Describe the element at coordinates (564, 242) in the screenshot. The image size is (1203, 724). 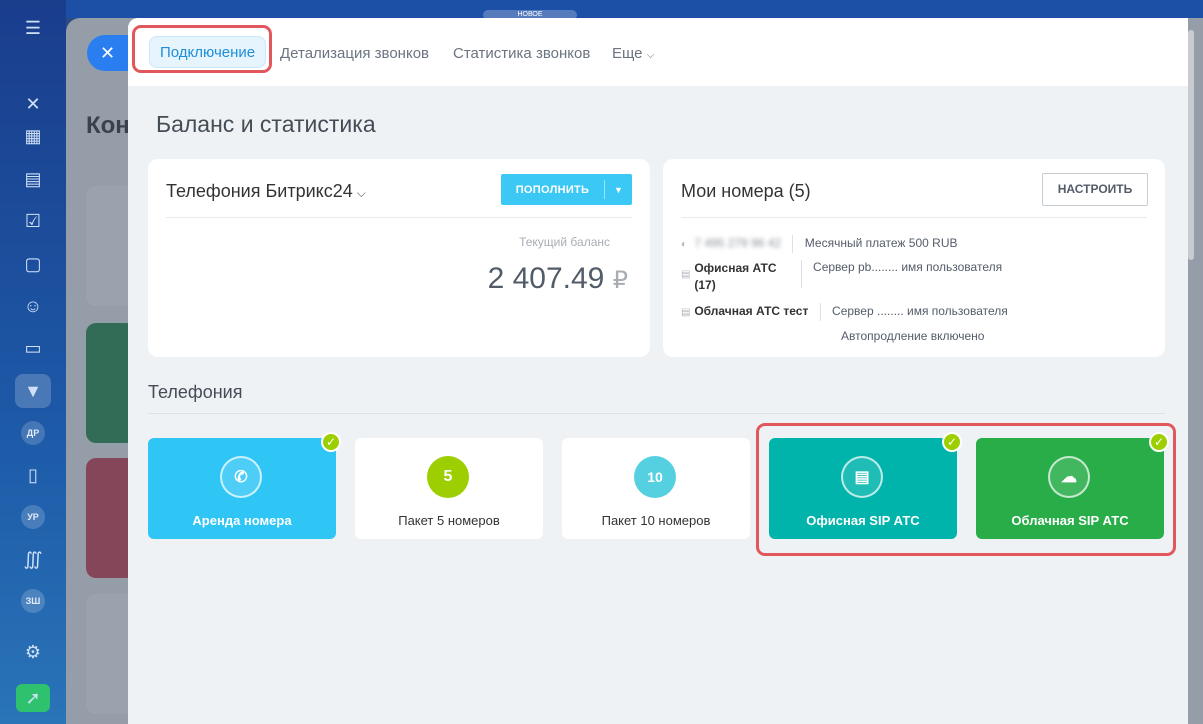
I see `balance-label: Текущий баланс` at that location.